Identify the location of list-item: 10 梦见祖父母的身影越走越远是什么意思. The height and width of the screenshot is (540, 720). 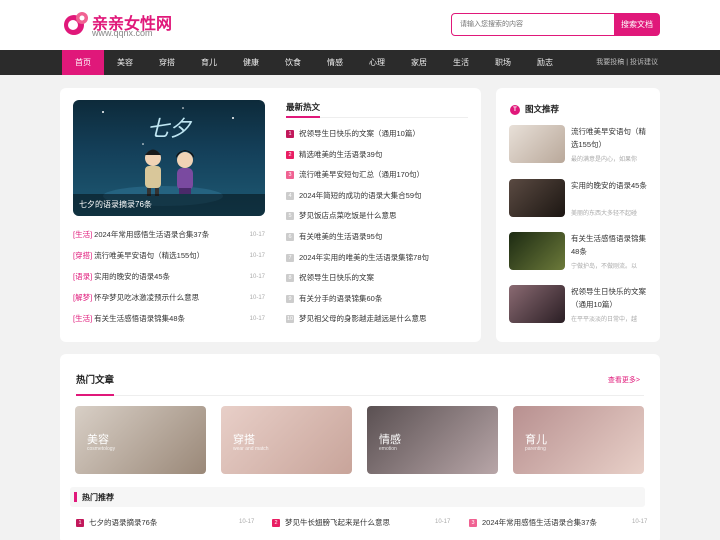
(381, 322).